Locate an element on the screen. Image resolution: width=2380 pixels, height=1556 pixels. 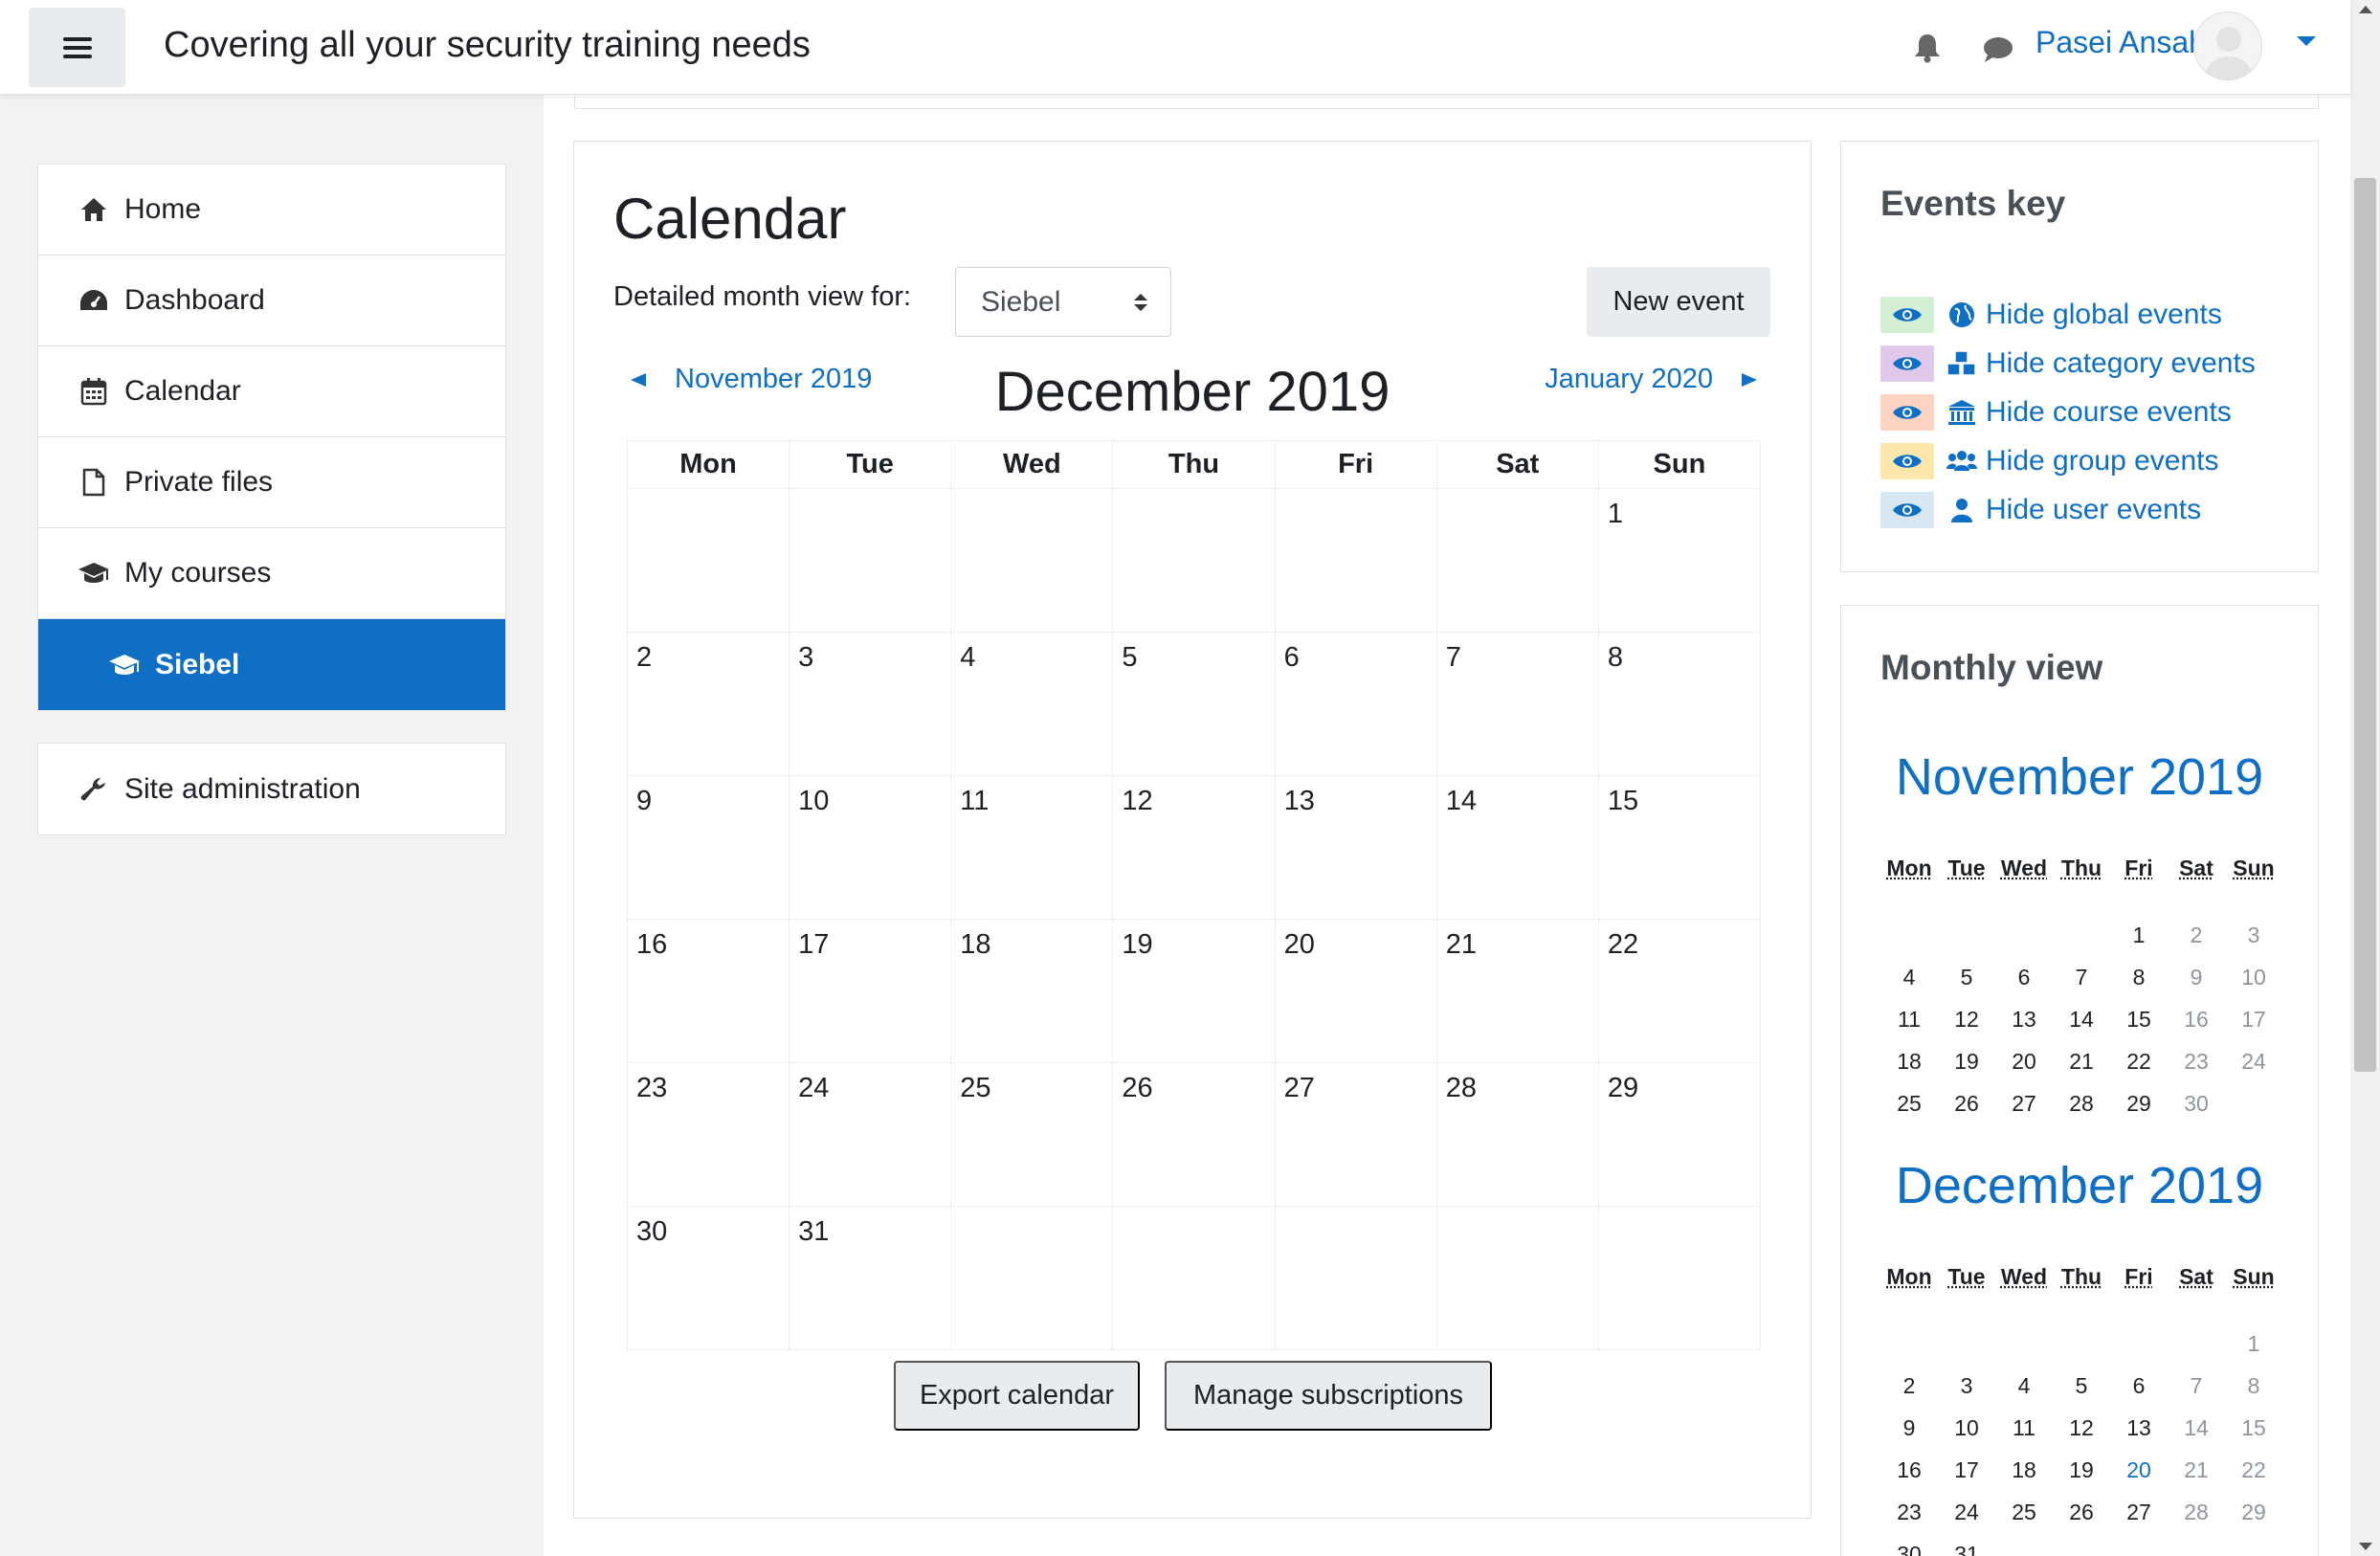
calendar-day-cell: 4 is located at coordinates (1032, 705).